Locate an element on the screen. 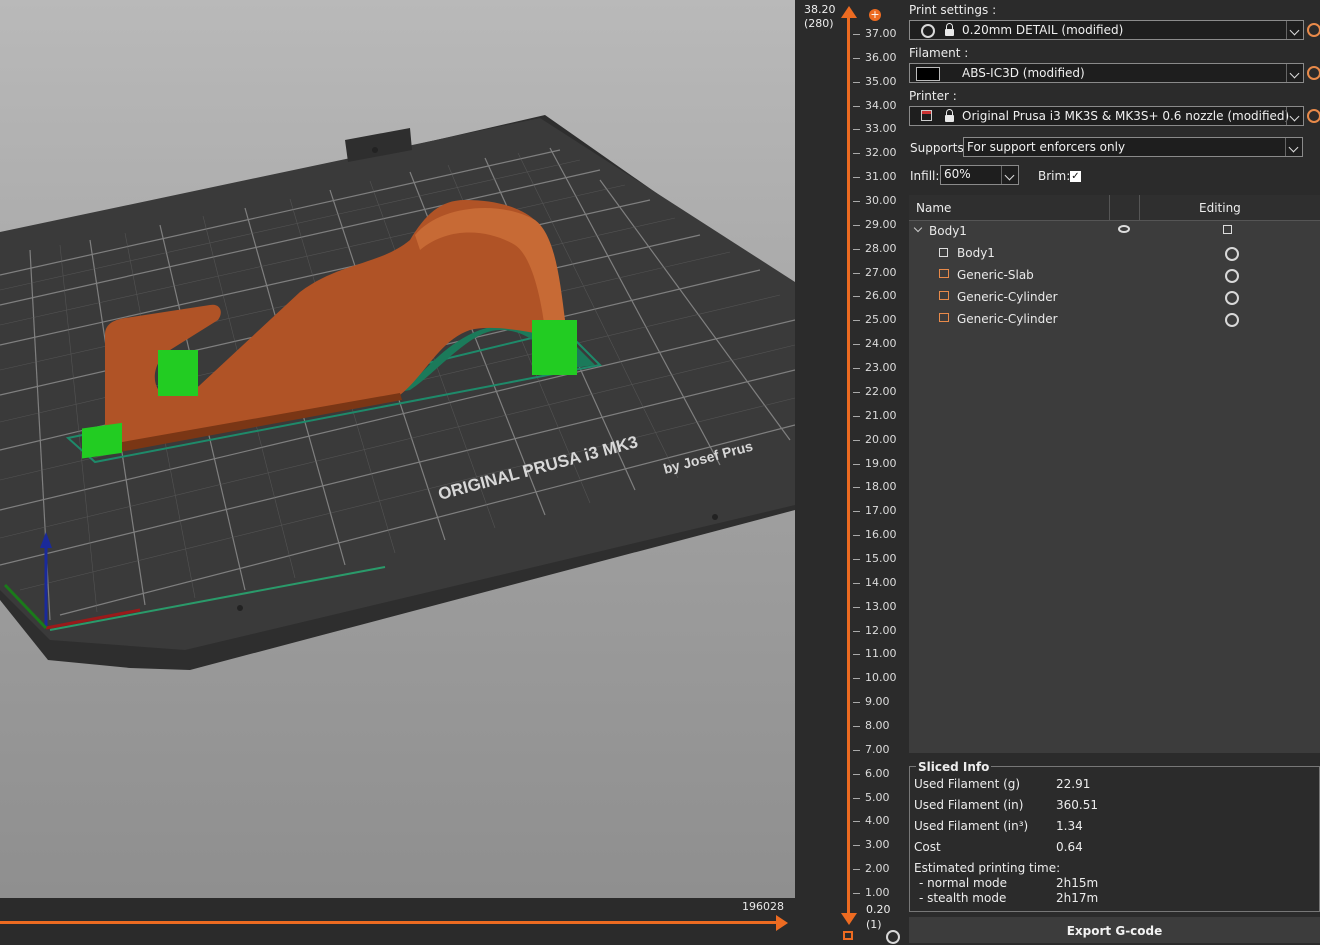  move-slider-thumb is located at coordinates (782, 923).